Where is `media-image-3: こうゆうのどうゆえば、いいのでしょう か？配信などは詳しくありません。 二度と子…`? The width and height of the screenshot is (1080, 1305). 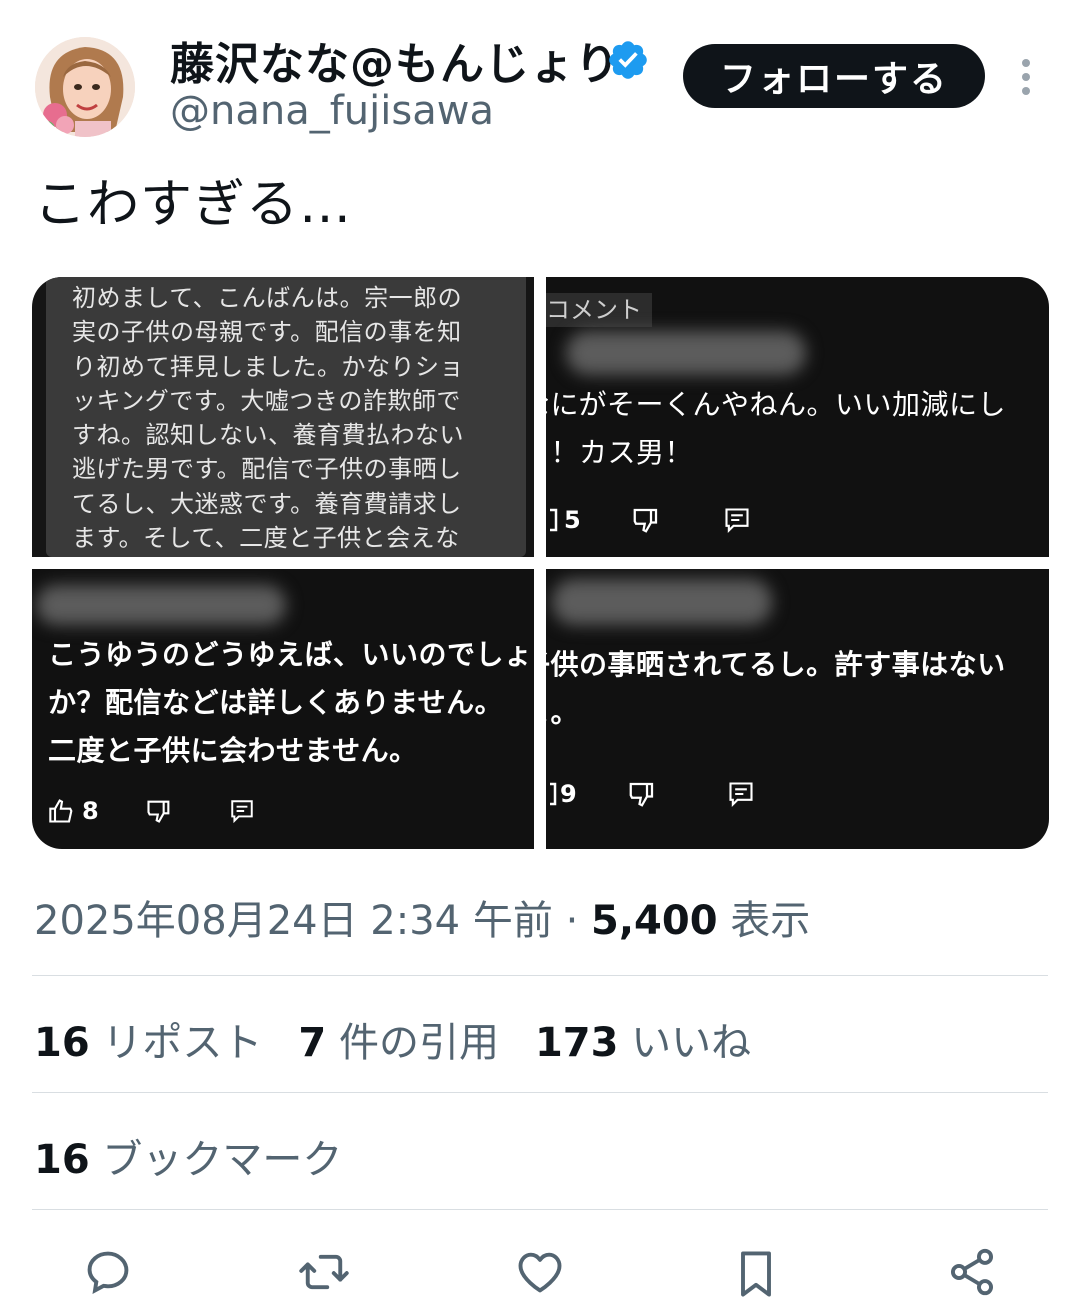 media-image-3: こうゆうのどうゆえば、いいのでしょう か？配信などは詳しくありません。 二度と子… is located at coordinates (283, 709).